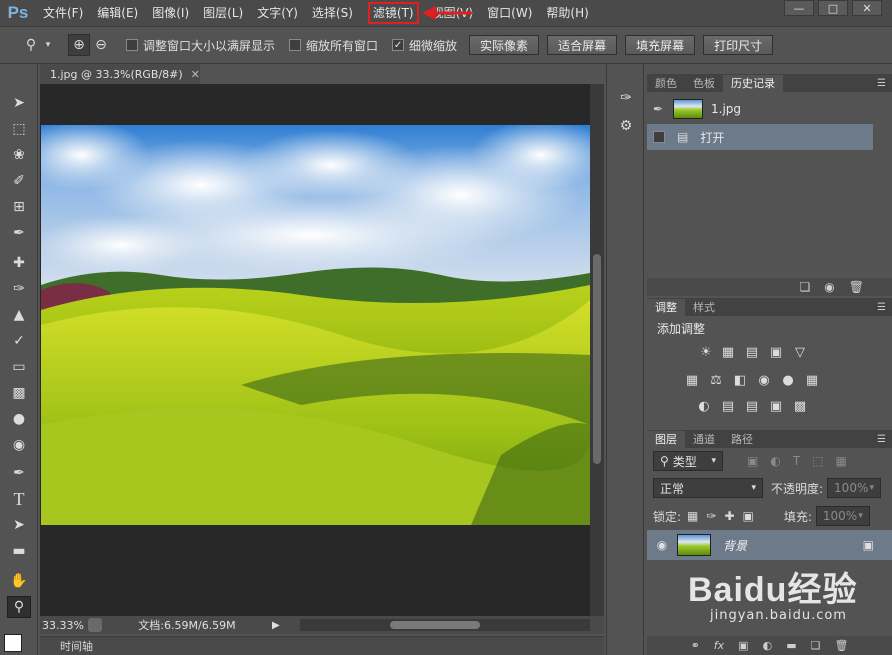 The image size is (892, 655). Describe the element at coordinates (666, 83) in the screenshot. I see `tab-color: 颜色` at that location.